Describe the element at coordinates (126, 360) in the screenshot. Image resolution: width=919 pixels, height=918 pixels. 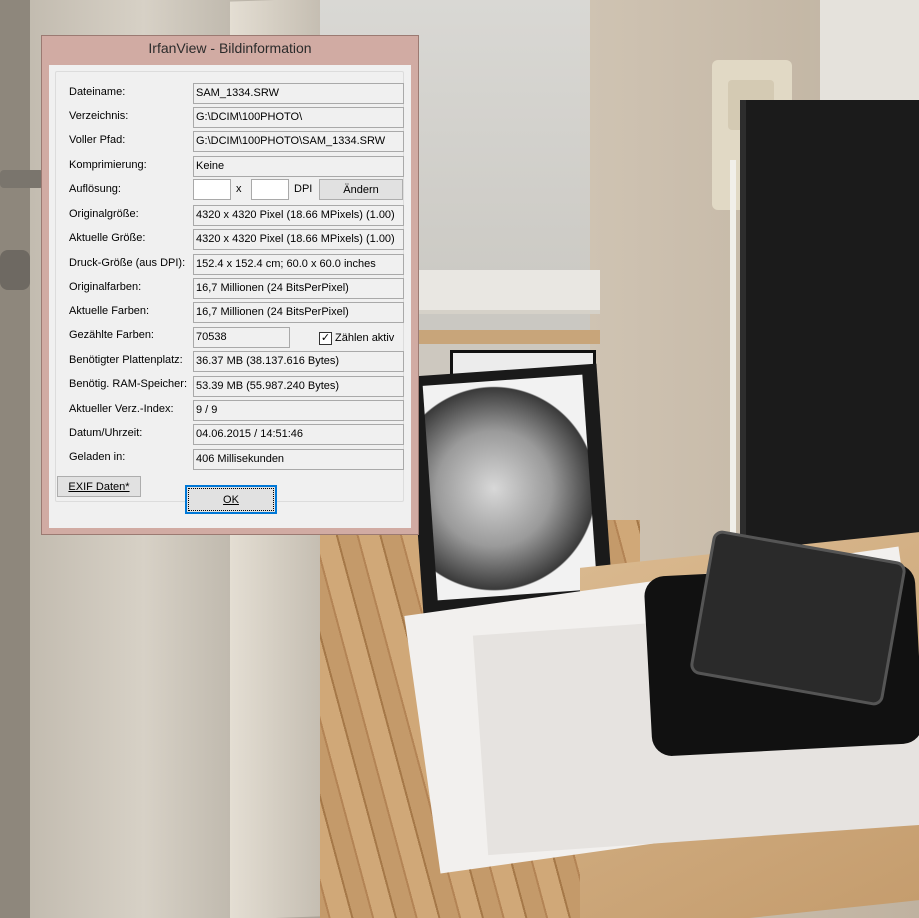
I see `label-disk-space: Benötigter Plattenplatz:` at that location.